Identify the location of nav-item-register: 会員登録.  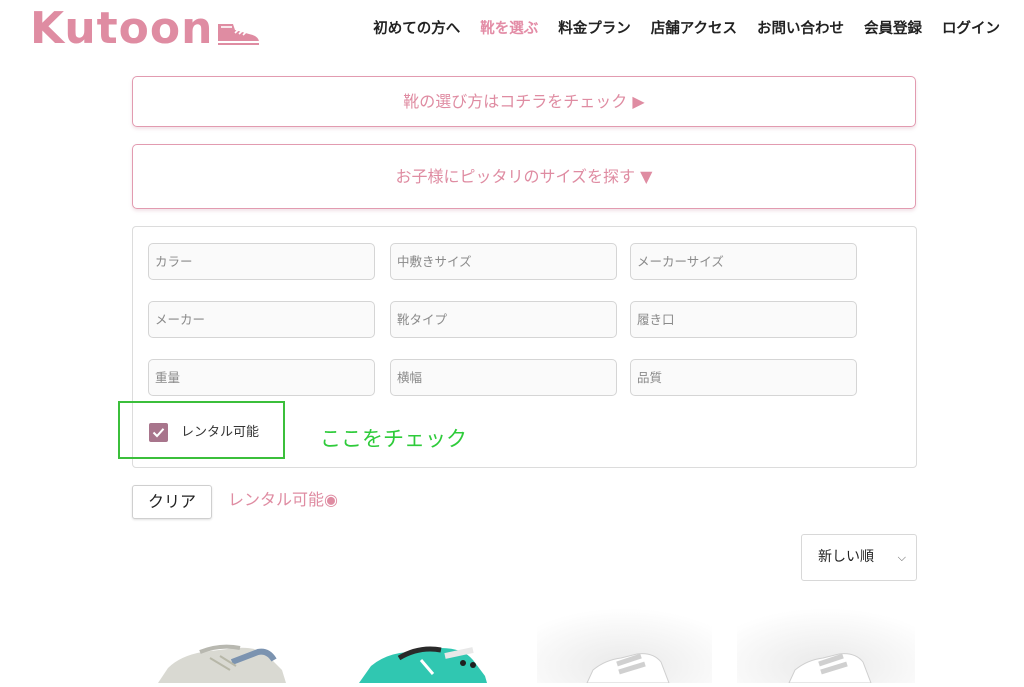
(893, 29).